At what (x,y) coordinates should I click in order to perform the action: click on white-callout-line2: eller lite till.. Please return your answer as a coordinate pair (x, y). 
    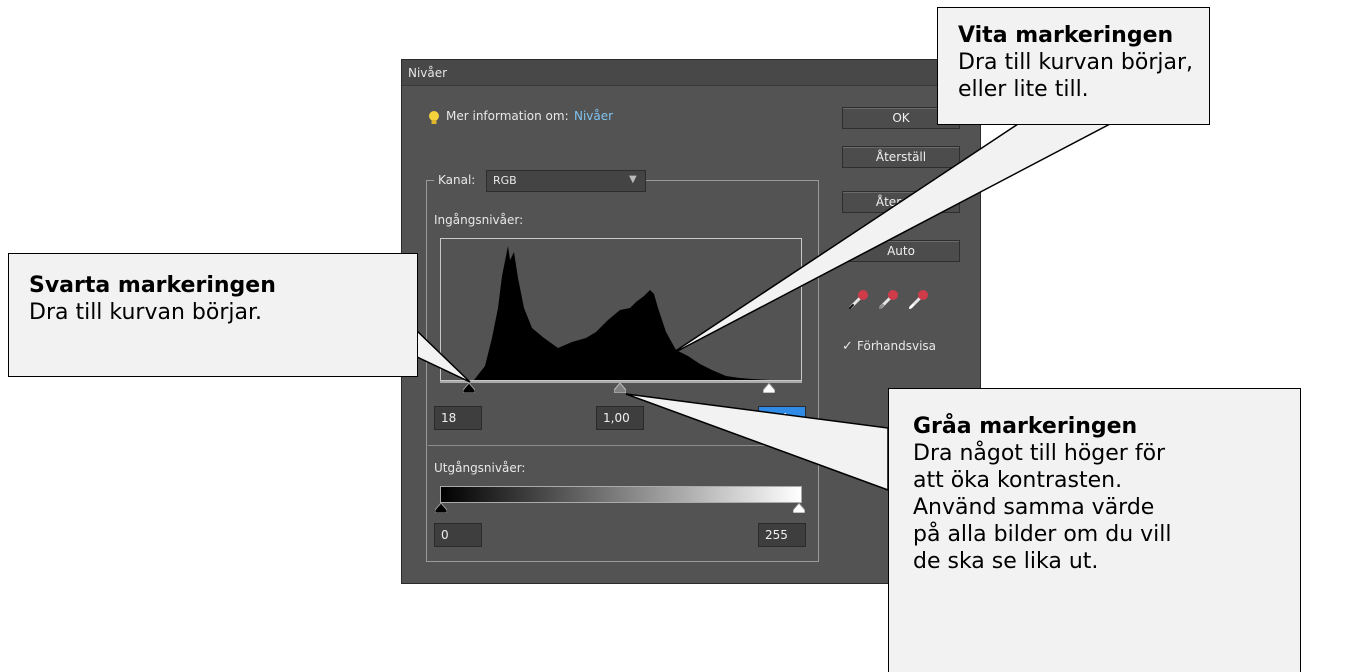
    Looking at the image, I should click on (1023, 89).